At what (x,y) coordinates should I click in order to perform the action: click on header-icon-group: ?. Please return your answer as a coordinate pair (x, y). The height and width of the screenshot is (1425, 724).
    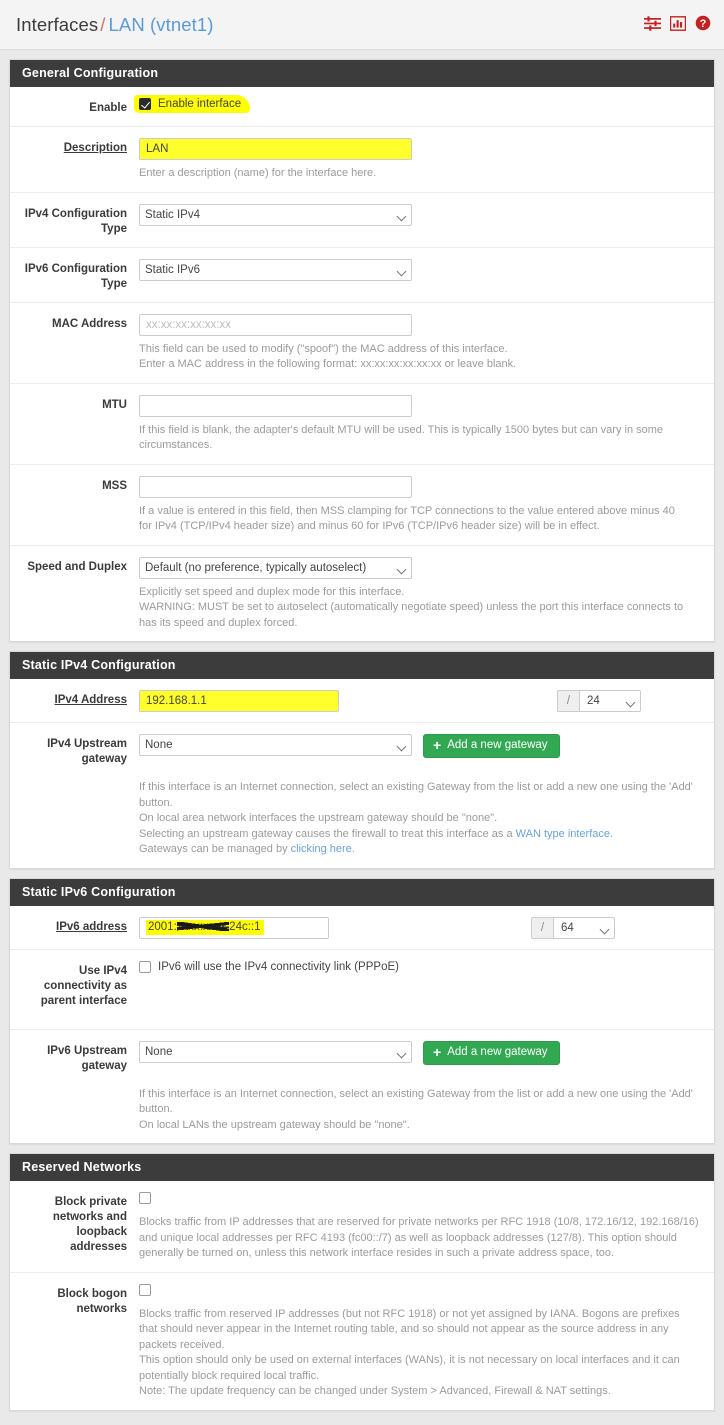
    Looking at the image, I should click on (677, 24).